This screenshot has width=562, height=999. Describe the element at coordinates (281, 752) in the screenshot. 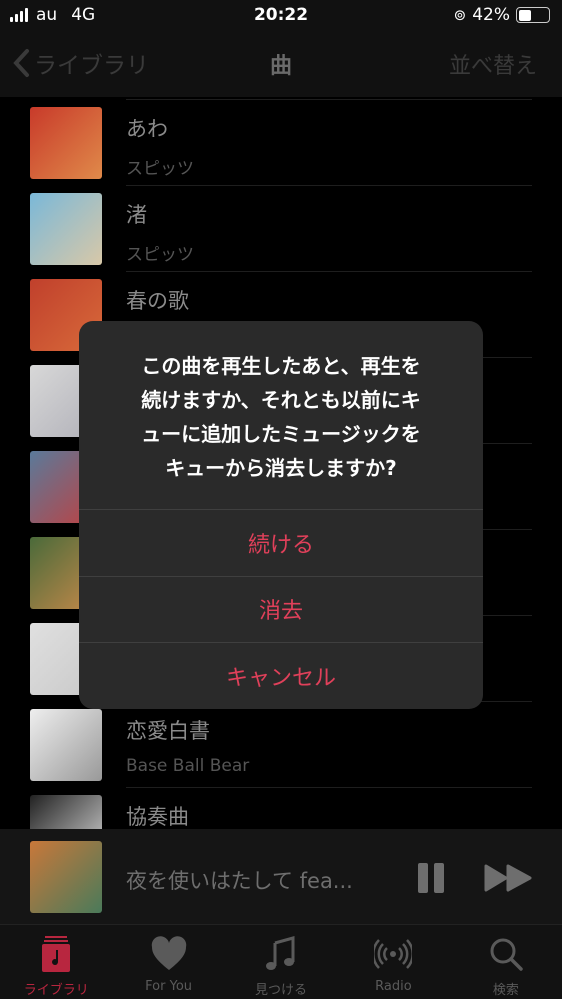

I see `song-row: 恋愛白書 Base Ball Bear` at that location.